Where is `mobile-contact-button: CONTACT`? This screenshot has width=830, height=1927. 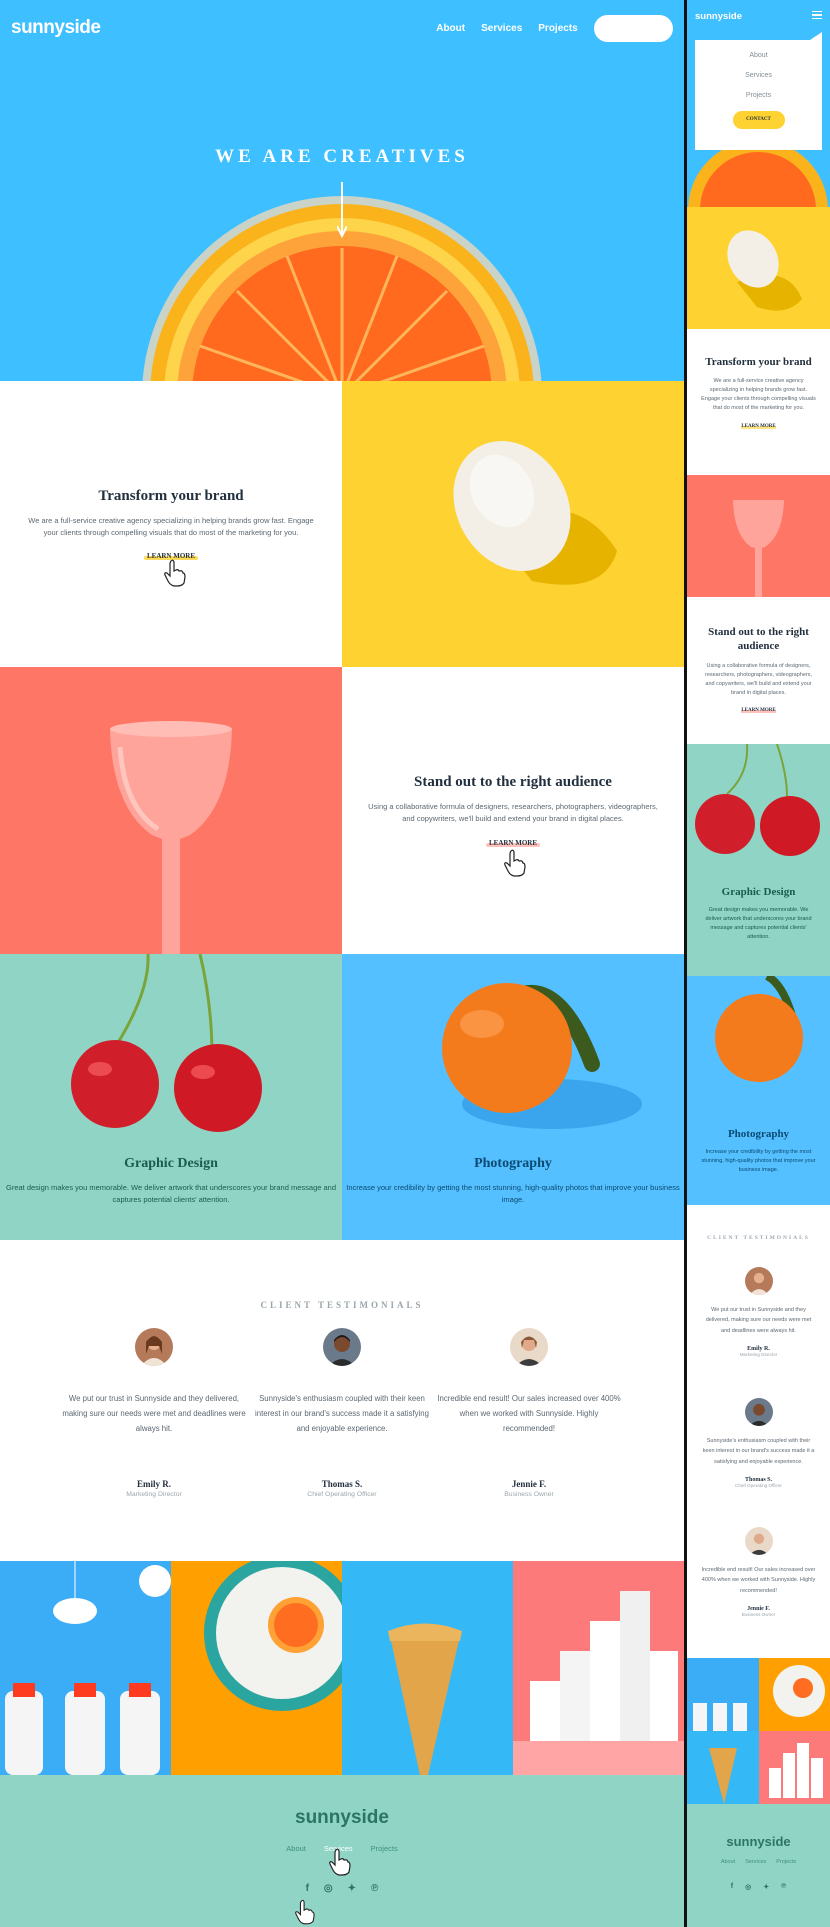 mobile-contact-button: CONTACT is located at coordinates (758, 120).